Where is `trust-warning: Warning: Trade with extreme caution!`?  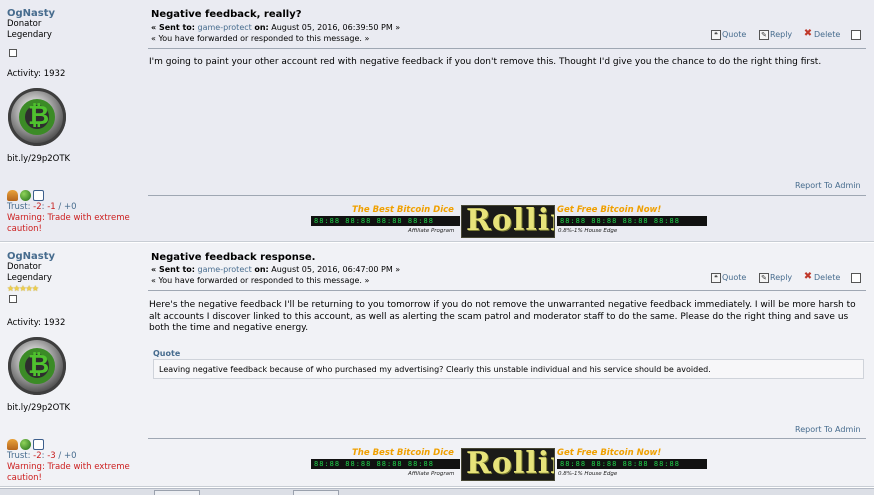 trust-warning: Warning: Trade with extreme caution! is located at coordinates (68, 223).